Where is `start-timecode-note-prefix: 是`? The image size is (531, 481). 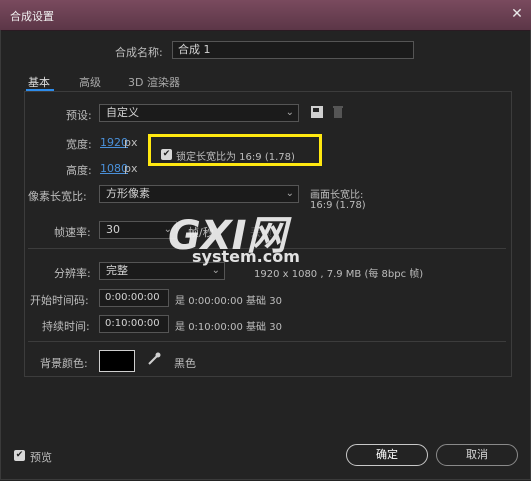 start-timecode-note-prefix: 是 is located at coordinates (180, 301).